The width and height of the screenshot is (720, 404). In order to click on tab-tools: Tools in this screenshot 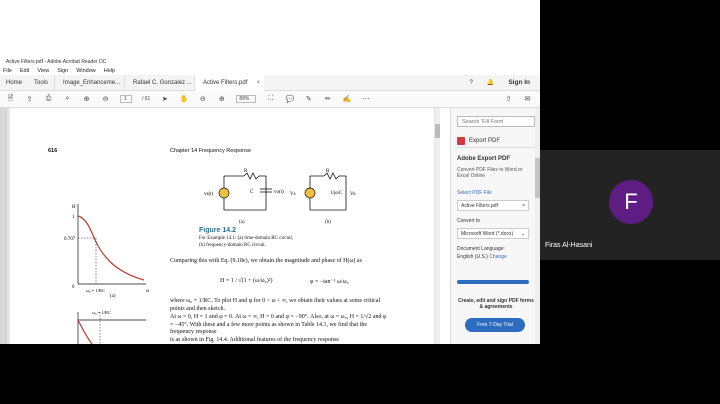, I will do `click(41, 83)`.